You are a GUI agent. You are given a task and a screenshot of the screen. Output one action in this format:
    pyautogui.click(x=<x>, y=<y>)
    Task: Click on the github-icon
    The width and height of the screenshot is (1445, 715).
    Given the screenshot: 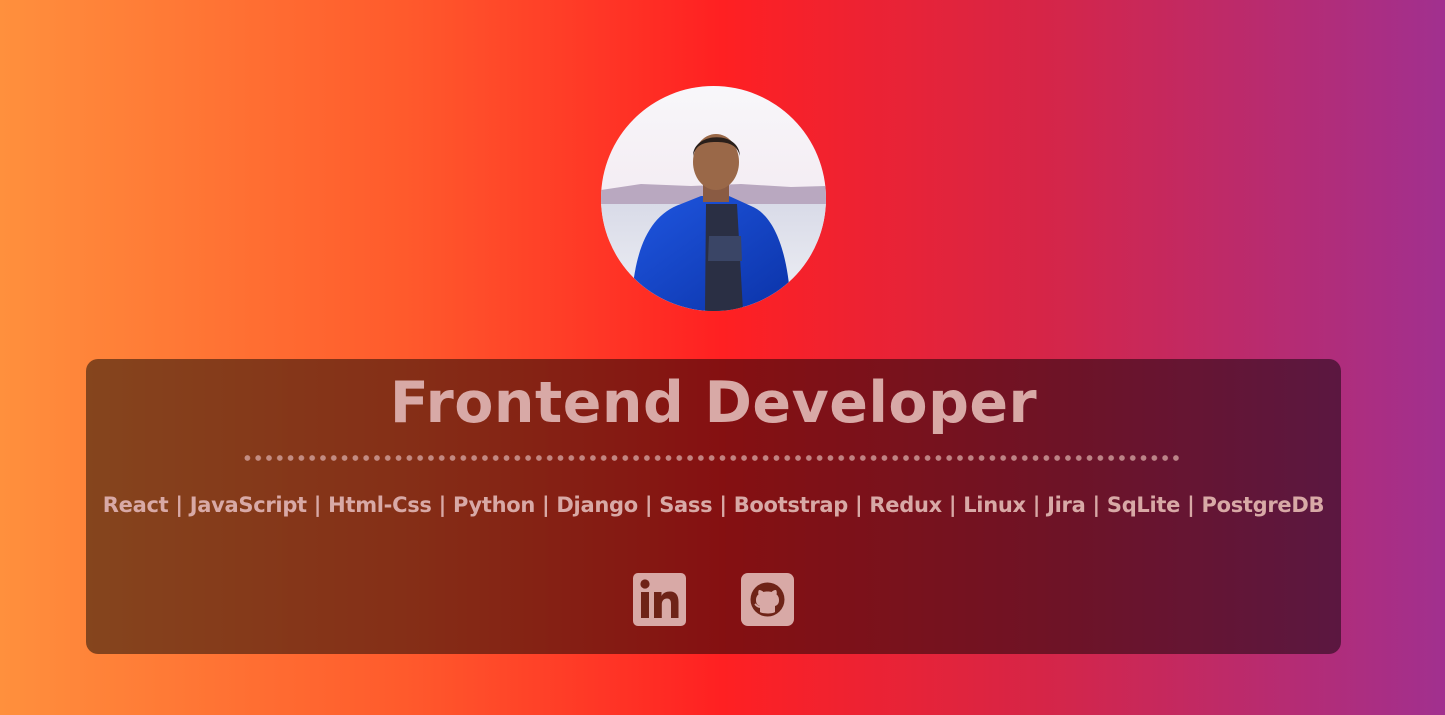 What is the action you would take?
    pyautogui.click(x=767, y=599)
    